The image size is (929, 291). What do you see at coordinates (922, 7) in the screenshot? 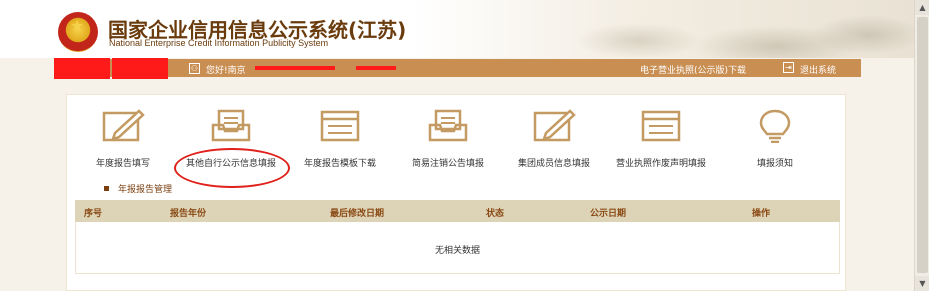
I see `scroll-up-arrow-icon: ▲` at bounding box center [922, 7].